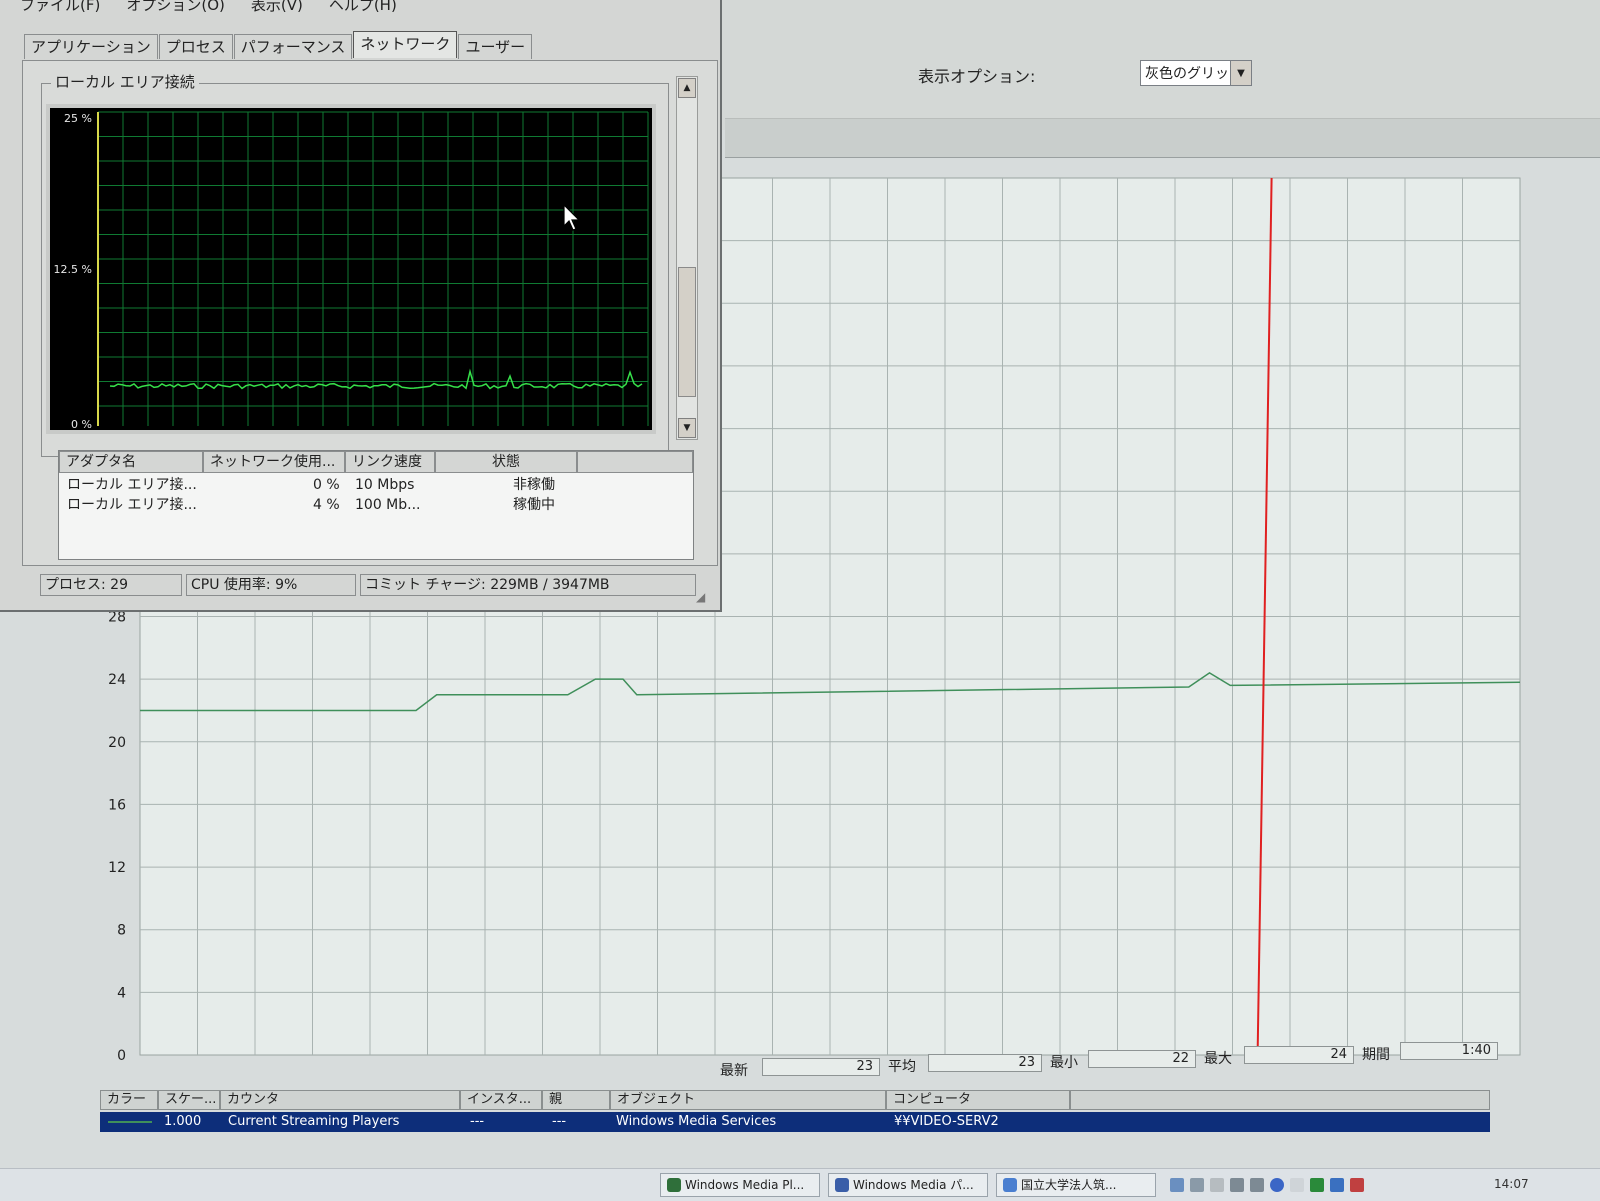 This screenshot has width=1600, height=1201. I want to click on system-tray, so click(1335, 1185).